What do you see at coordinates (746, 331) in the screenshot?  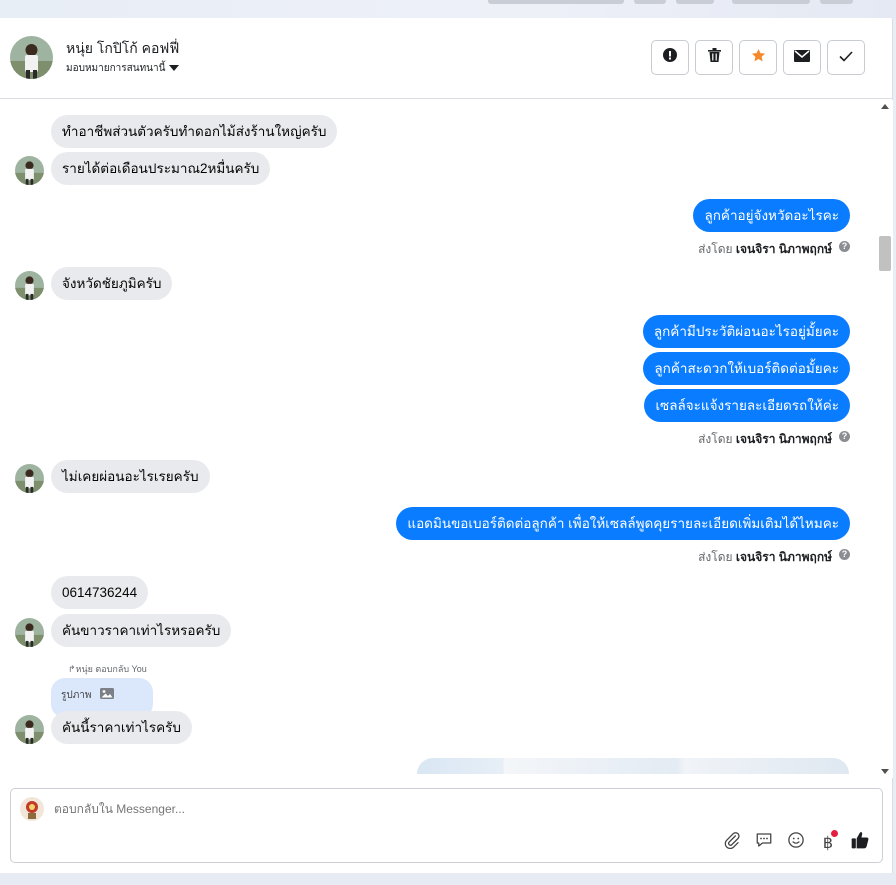 I see `outgoing-message: ลูกค้ามีประวัติผ่อนอะไรอยู่มั้ยคะ` at bounding box center [746, 331].